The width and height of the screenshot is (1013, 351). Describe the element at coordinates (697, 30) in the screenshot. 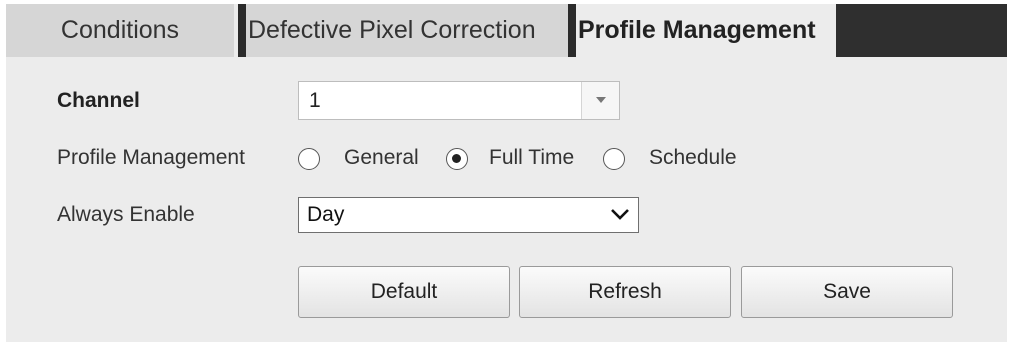

I see `tab-profile-management-label: Profile Management` at that location.